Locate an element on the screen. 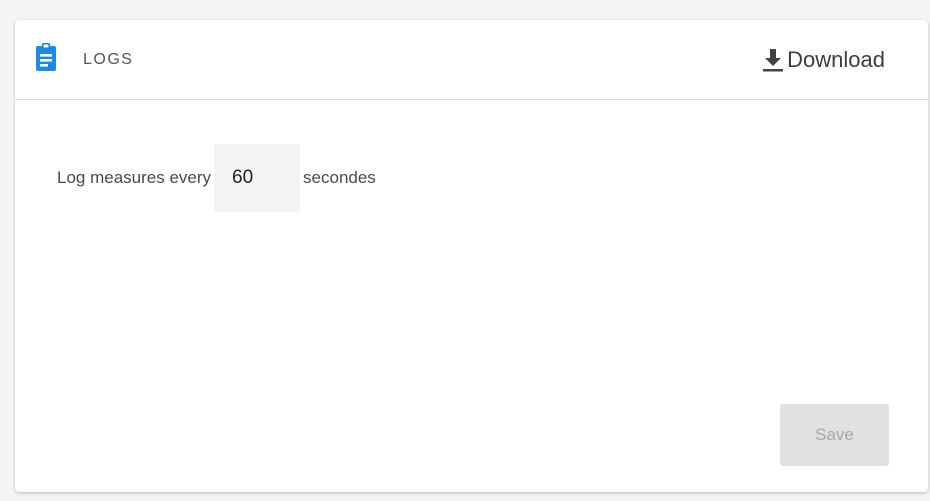  download-button: Download is located at coordinates (824, 60).